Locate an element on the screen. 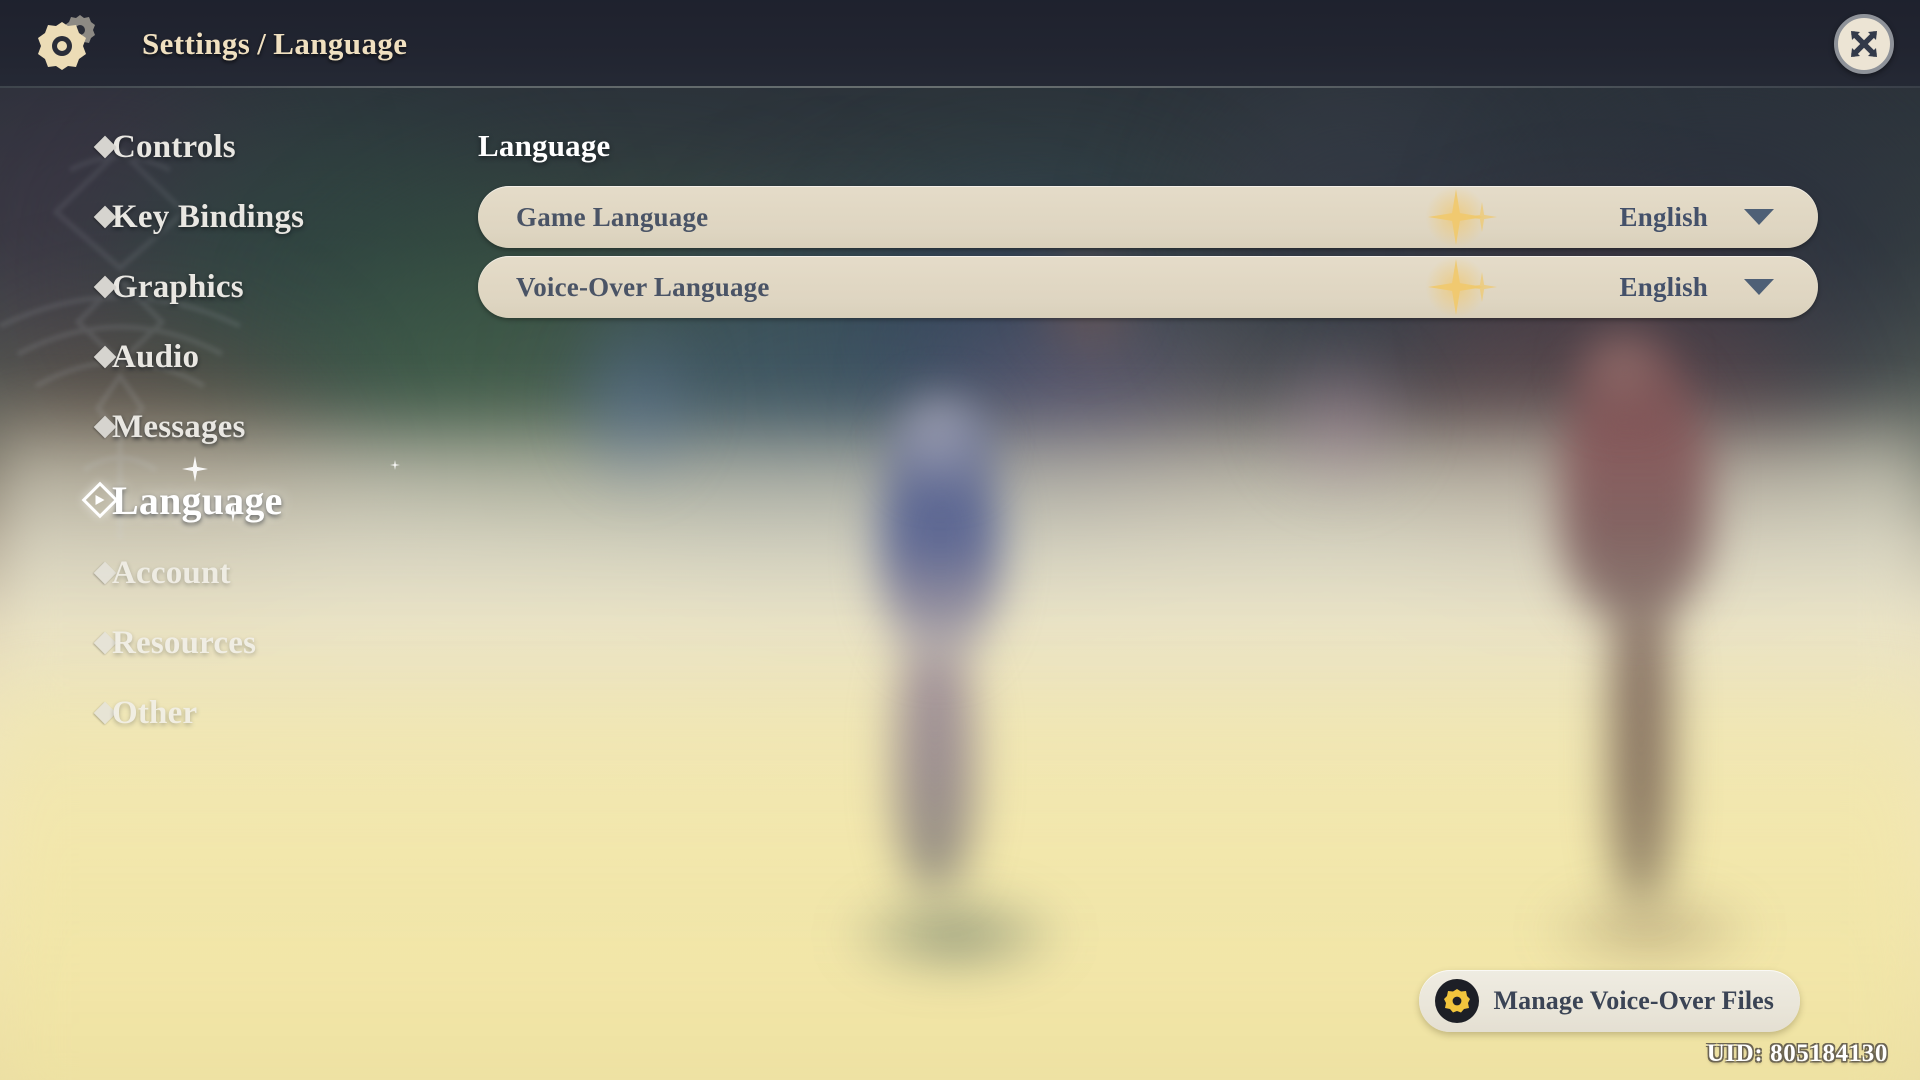 This screenshot has width=1920, height=1080. sidebar-item-account: Account is located at coordinates (200, 573).